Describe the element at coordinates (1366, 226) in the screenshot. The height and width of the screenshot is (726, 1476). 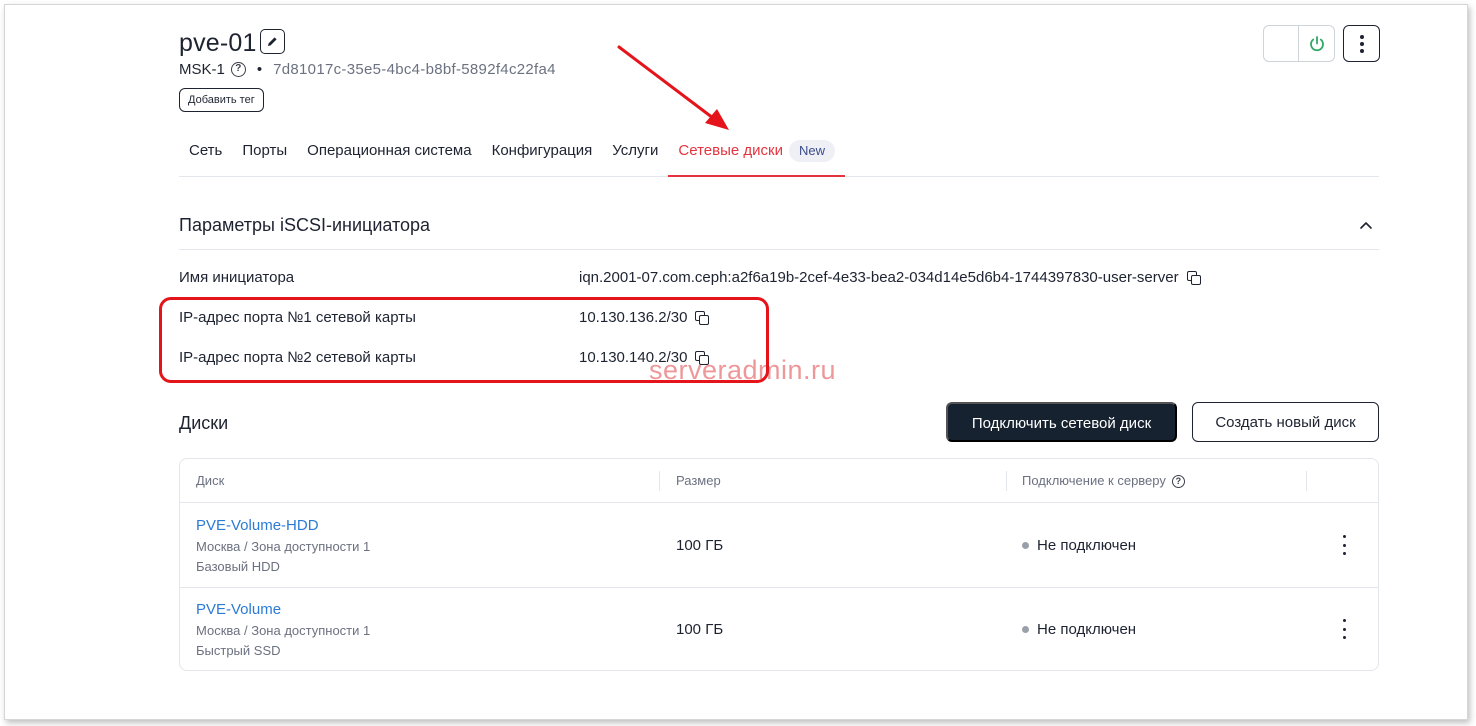
I see `chevron-up-icon` at that location.